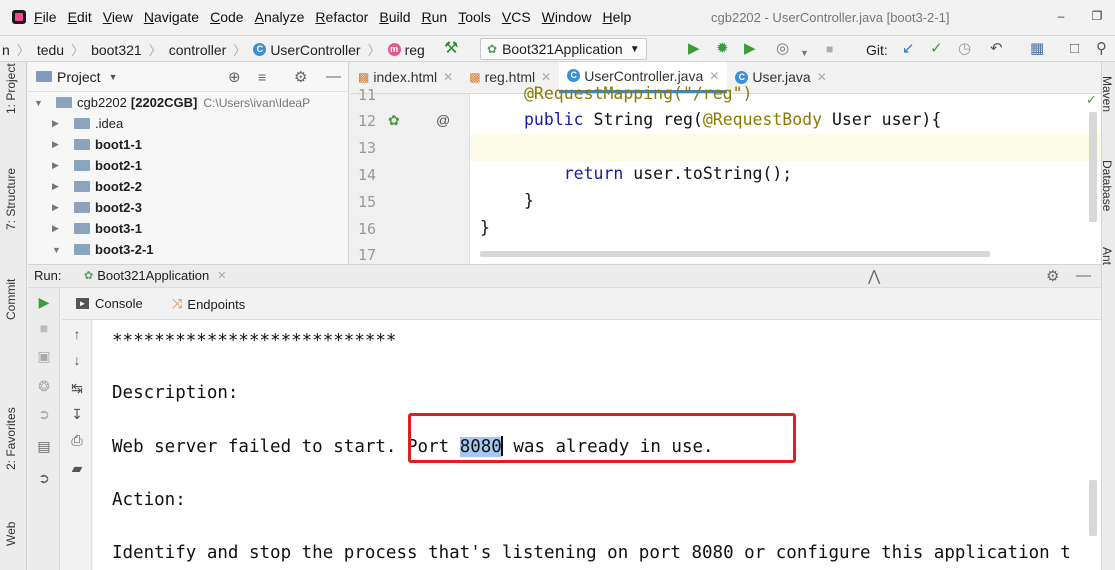  I want to click on debug-icon: ✹, so click(722, 49).